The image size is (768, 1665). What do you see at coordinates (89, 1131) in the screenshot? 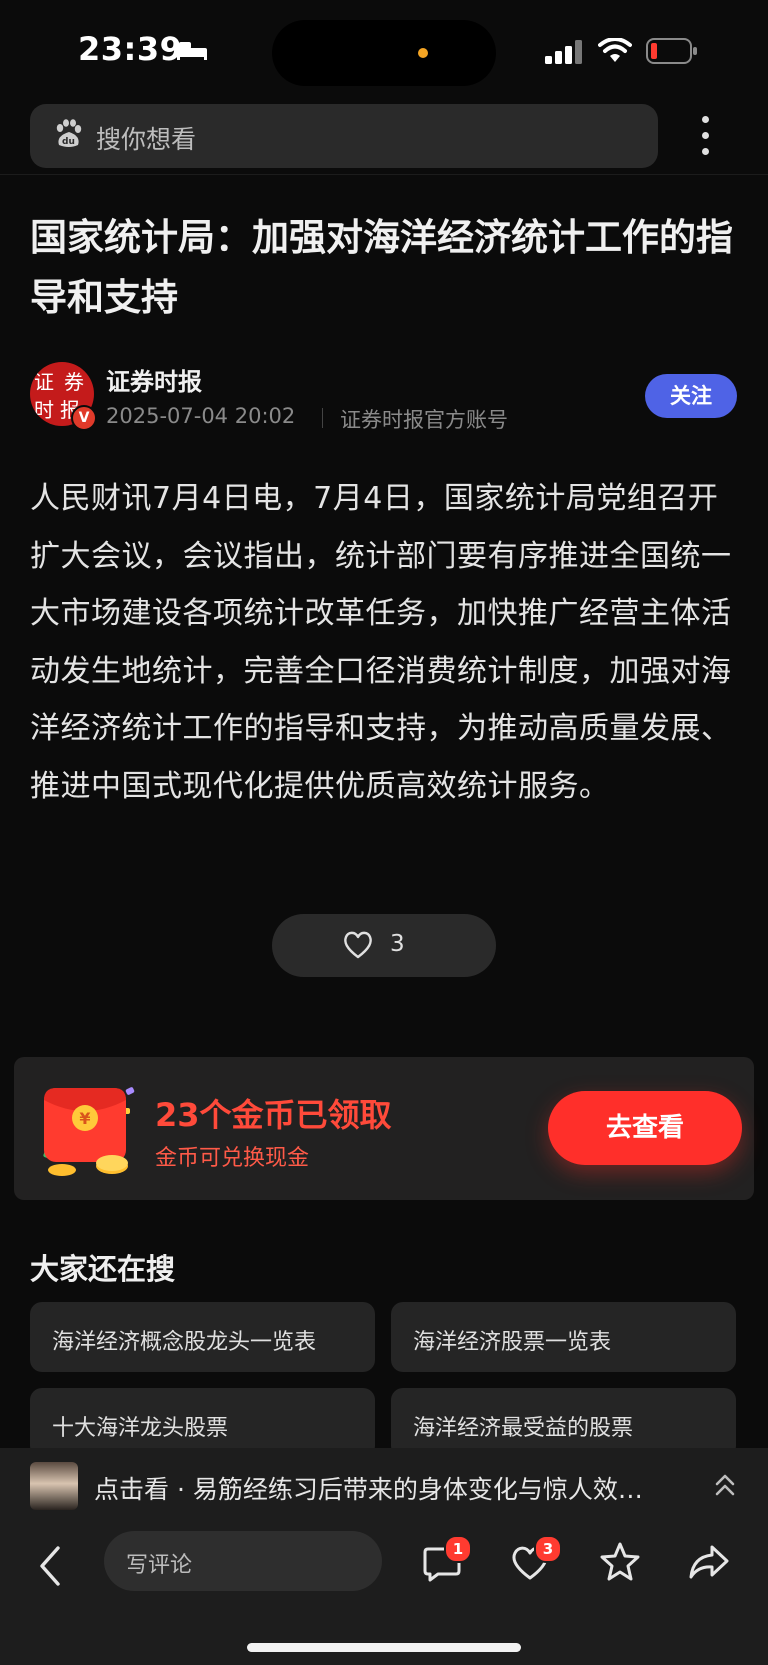
I see `red-envelope-icon: ¥` at bounding box center [89, 1131].